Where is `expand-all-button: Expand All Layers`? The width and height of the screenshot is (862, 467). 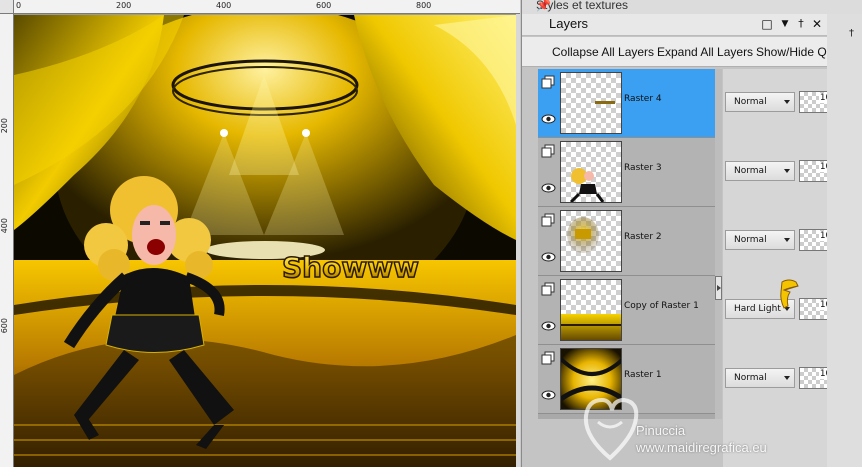
expand-all-button: Expand All Layers is located at coordinates (705, 52).